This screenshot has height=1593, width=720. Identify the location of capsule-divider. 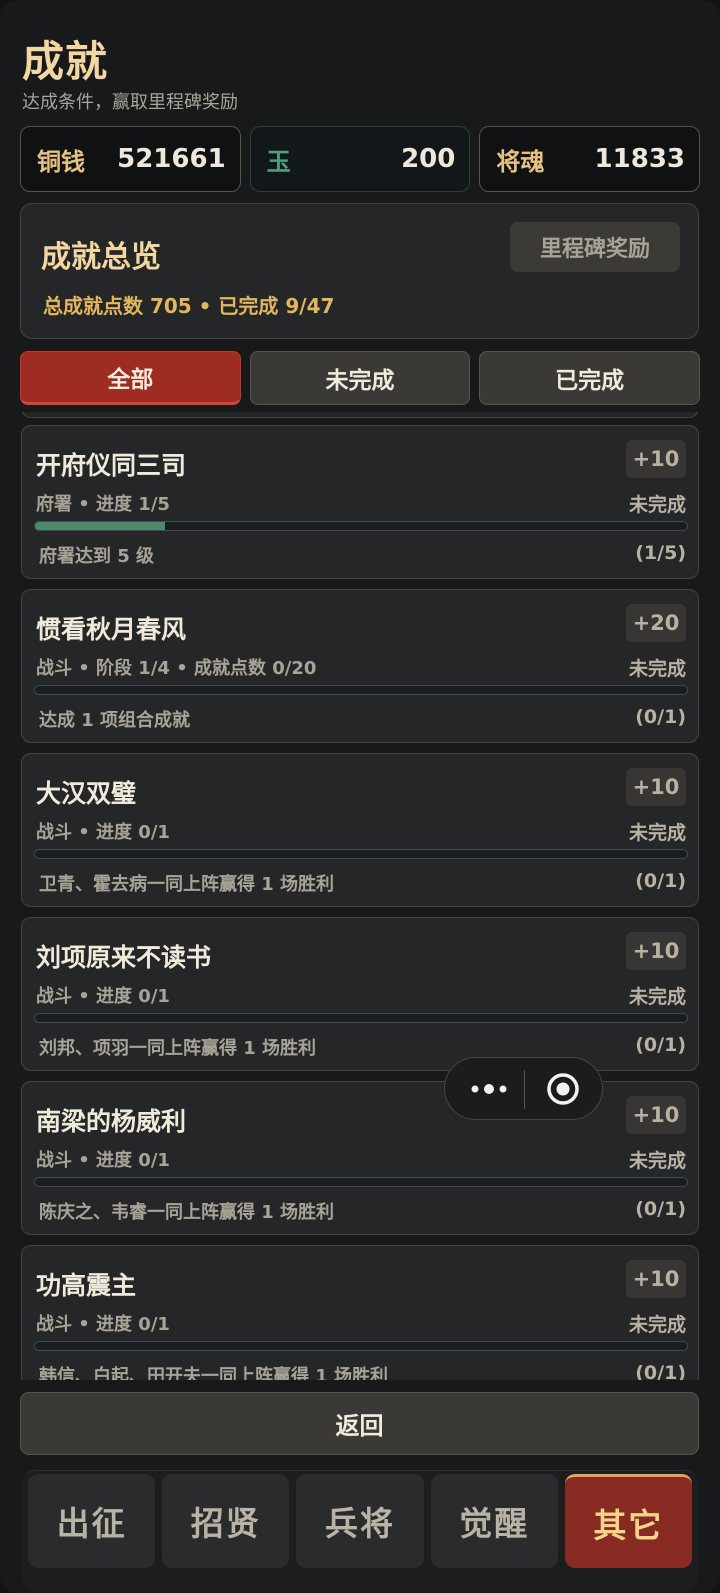
(524, 1089).